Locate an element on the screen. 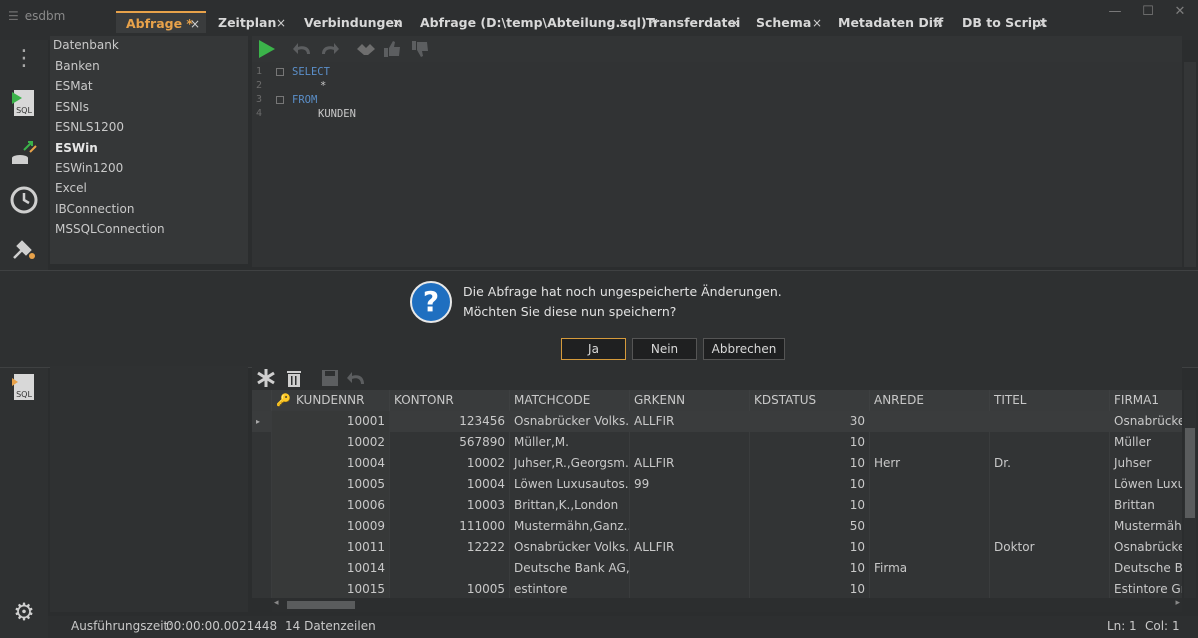 This screenshot has height=638, width=1198. tab-6: Metadaten Diff × is located at coordinates (889, 23).